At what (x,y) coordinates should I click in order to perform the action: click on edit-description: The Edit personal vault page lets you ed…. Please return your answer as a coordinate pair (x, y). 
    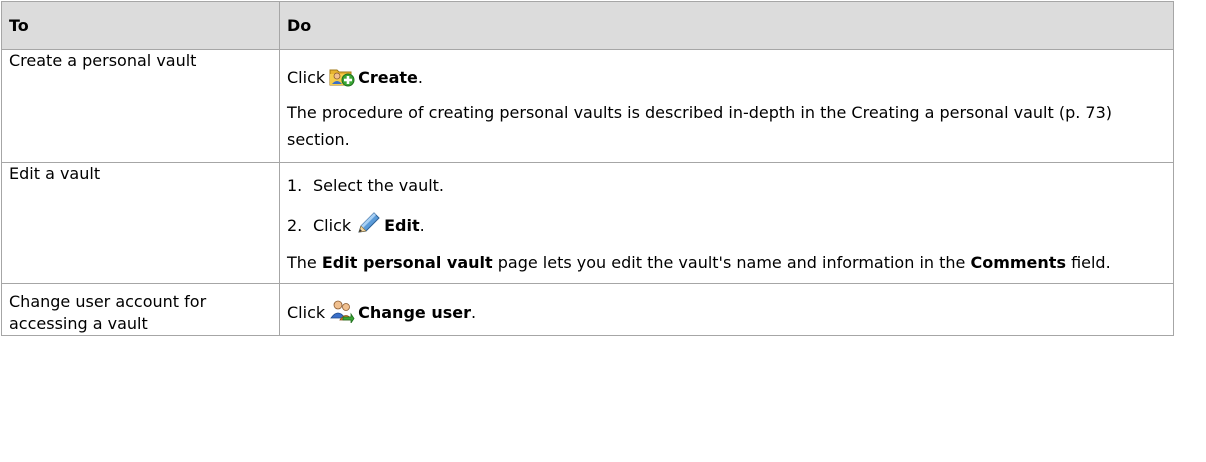
    Looking at the image, I should click on (726, 264).